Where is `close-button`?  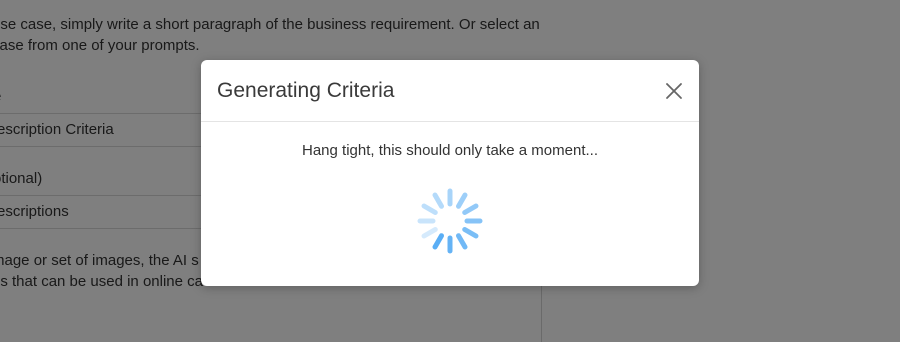
close-button is located at coordinates (674, 91).